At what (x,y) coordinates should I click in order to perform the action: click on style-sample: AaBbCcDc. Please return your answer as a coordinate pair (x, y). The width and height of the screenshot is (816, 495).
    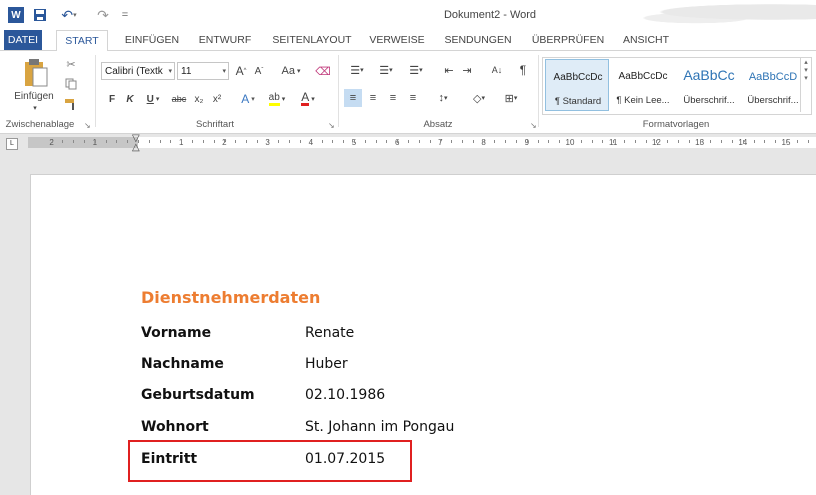
    Looking at the image, I should click on (578, 77).